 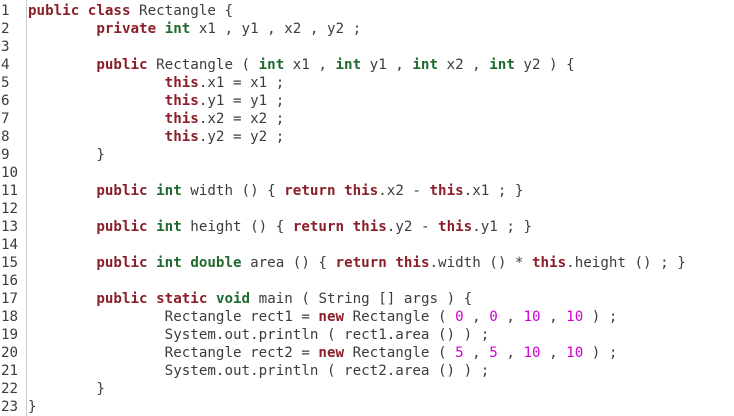 I want to click on line-number: 17, so click(x=10, y=299).